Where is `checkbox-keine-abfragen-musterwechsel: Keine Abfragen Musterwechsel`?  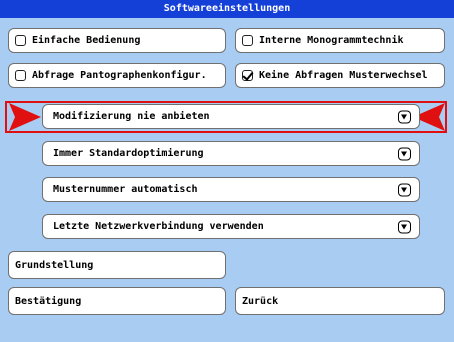 checkbox-keine-abfragen-musterwechsel: Keine Abfragen Musterwechsel is located at coordinates (340, 75).